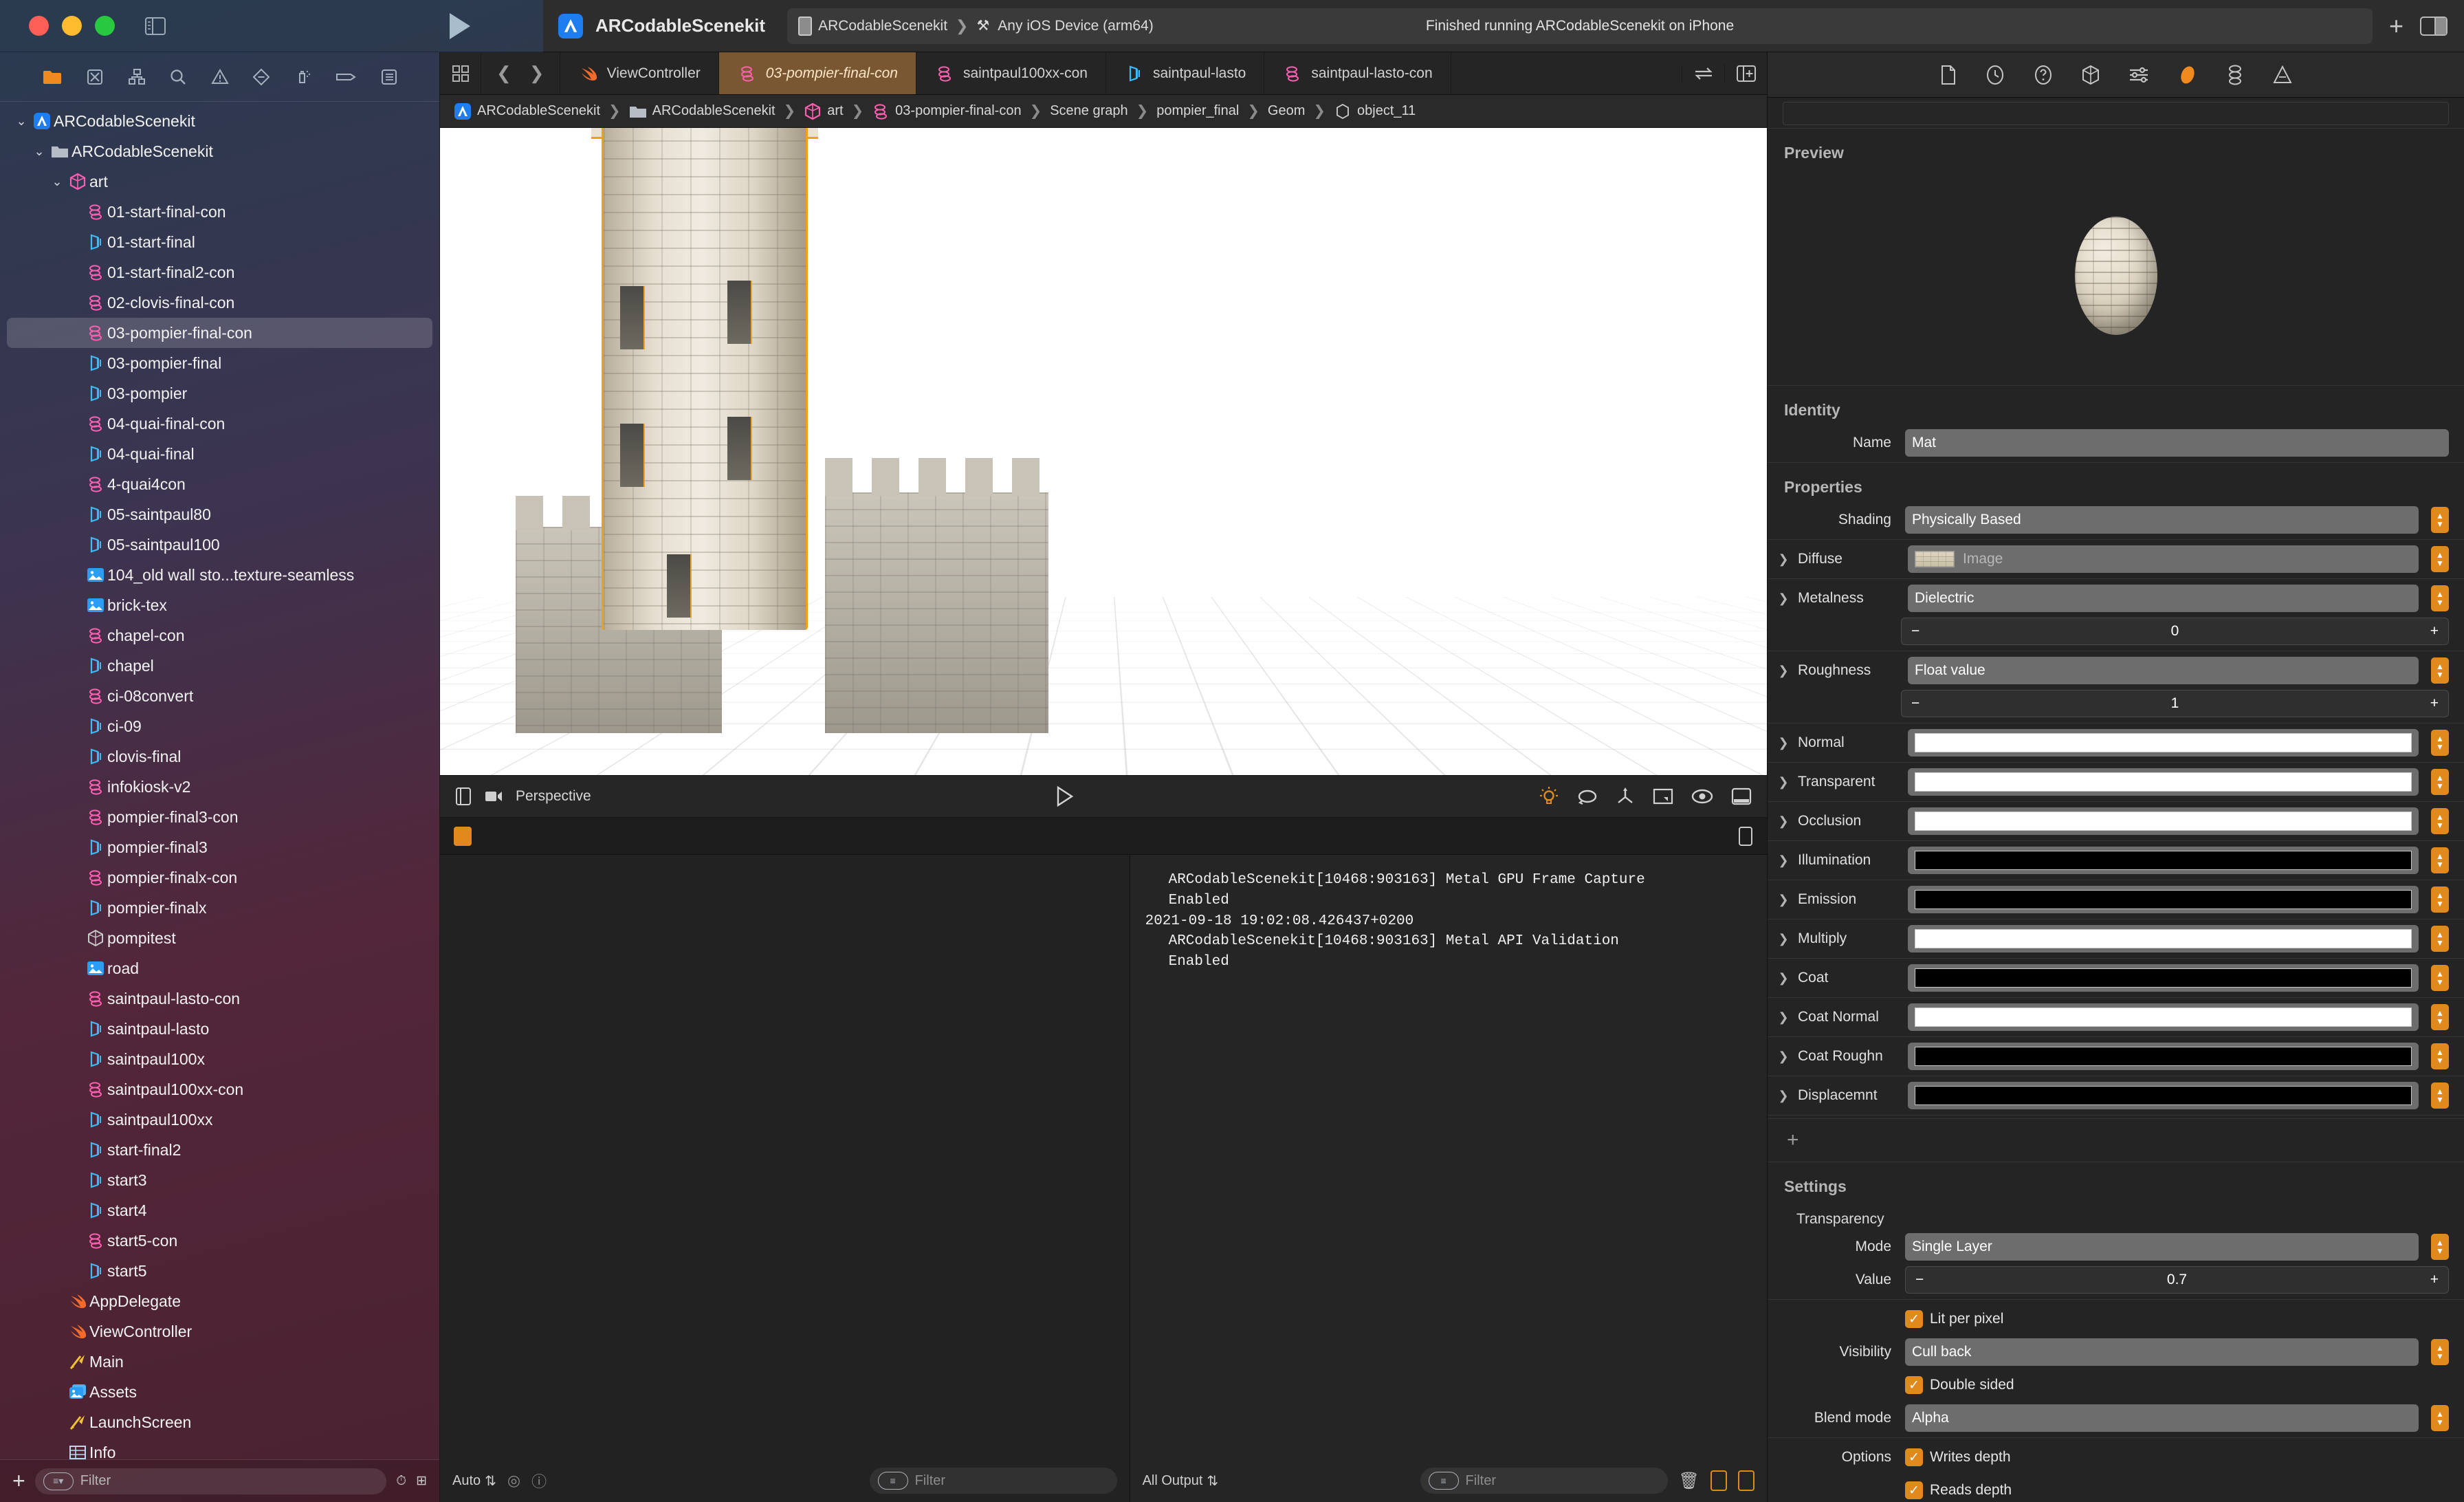 Image resolution: width=2464 pixels, height=1502 pixels. Describe the element at coordinates (39, 26) in the screenshot. I see `close-button` at that location.